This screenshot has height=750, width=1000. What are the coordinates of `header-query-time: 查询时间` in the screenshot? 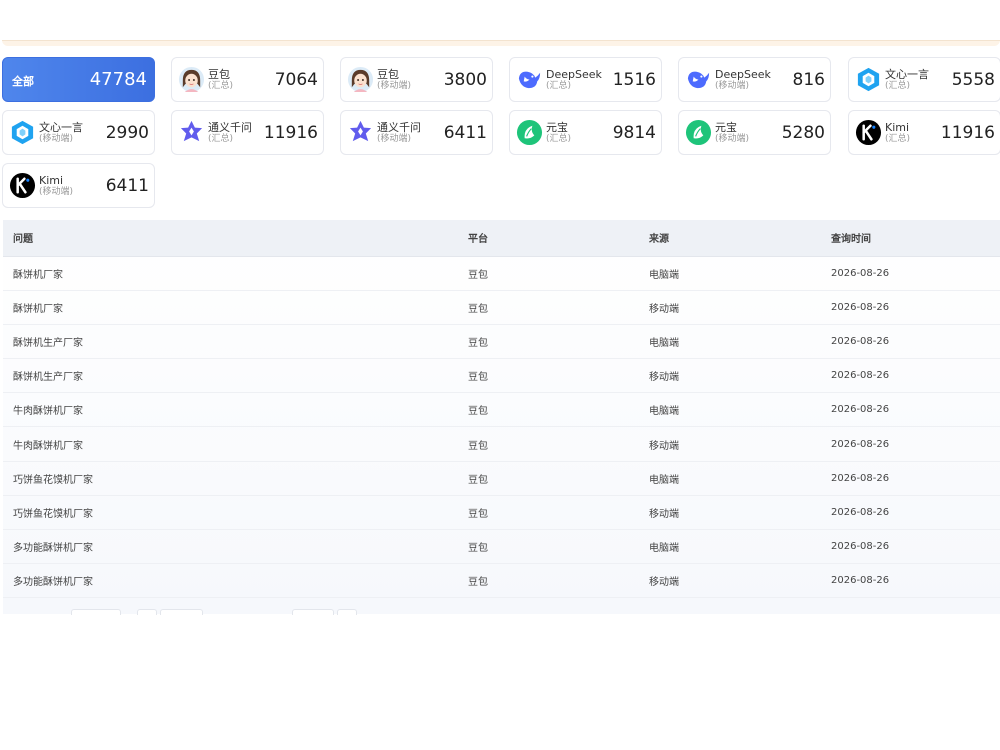 It's located at (910, 238).